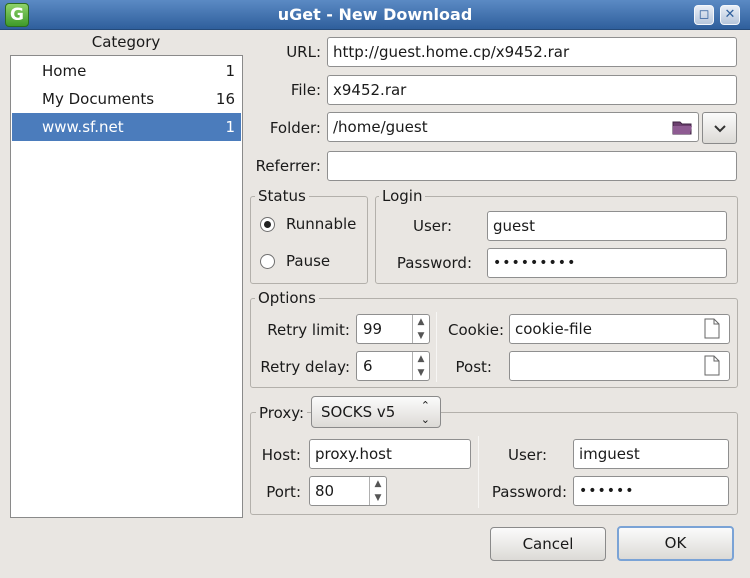 The image size is (750, 578). I want to click on retry-limit-label: Retry limit:, so click(308, 330).